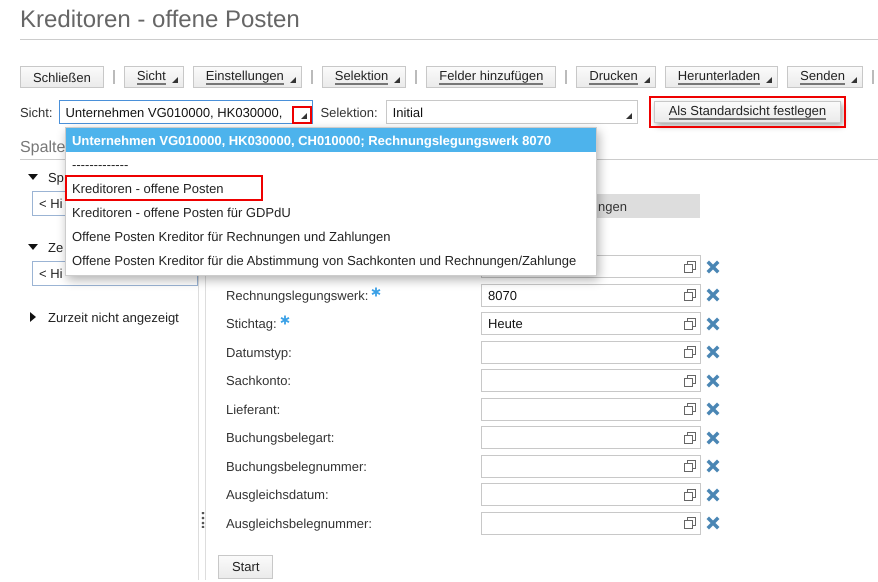  What do you see at coordinates (56, 247) in the screenshot?
I see `tree-label: Ze` at bounding box center [56, 247].